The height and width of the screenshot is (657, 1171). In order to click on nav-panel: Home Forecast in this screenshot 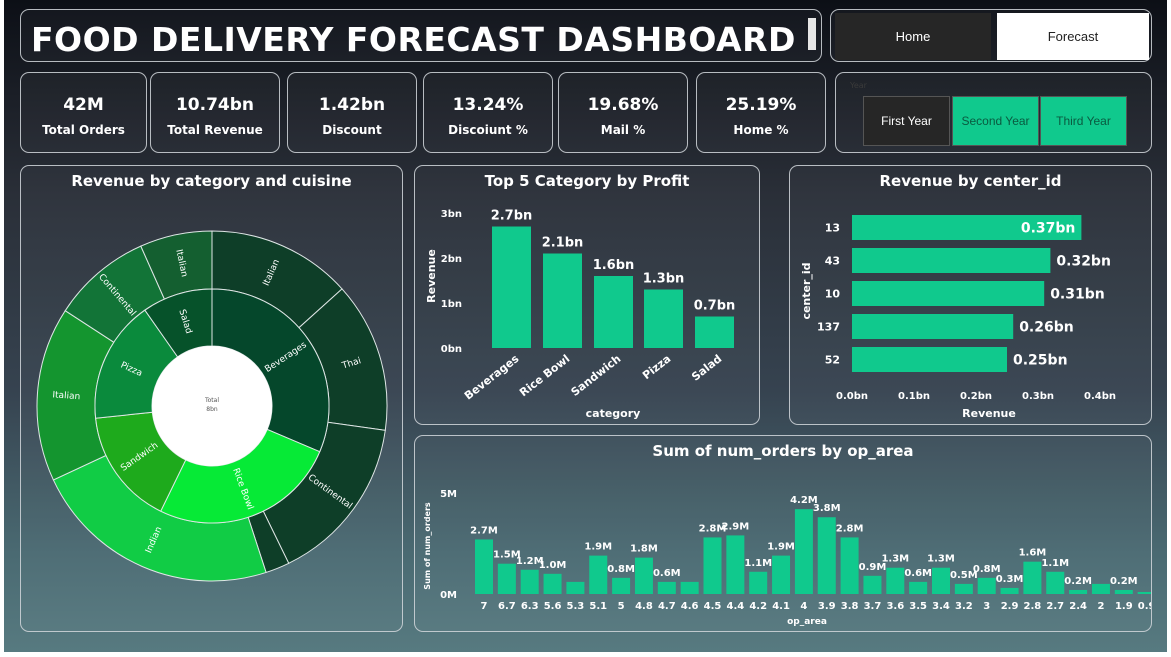, I will do `click(991, 35)`.